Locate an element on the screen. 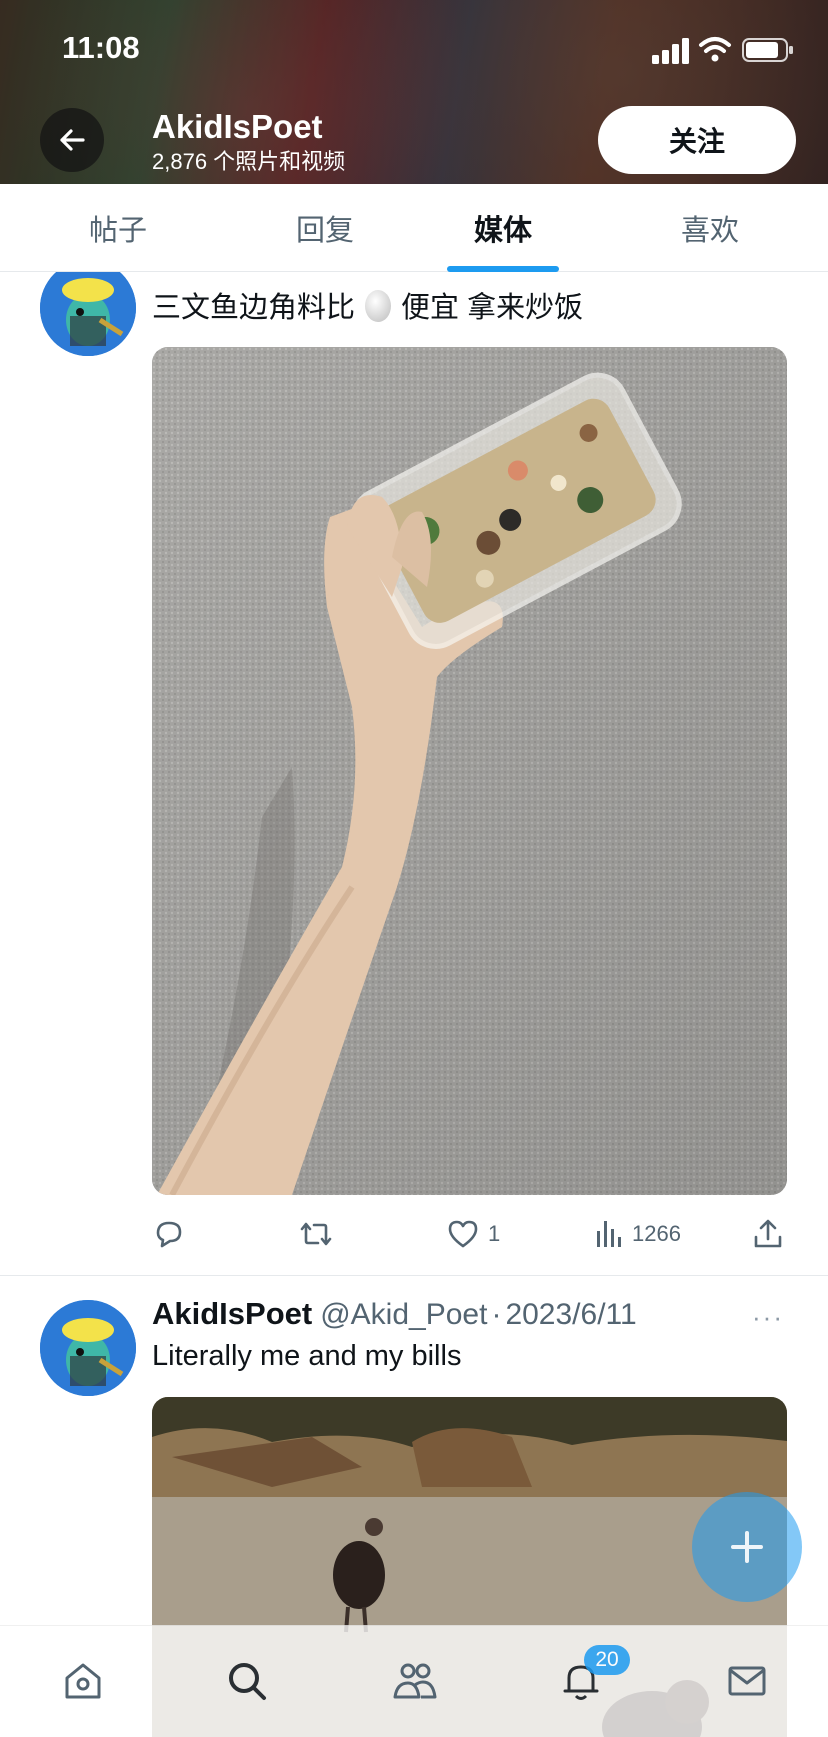  repost-icon is located at coordinates (316, 1234).